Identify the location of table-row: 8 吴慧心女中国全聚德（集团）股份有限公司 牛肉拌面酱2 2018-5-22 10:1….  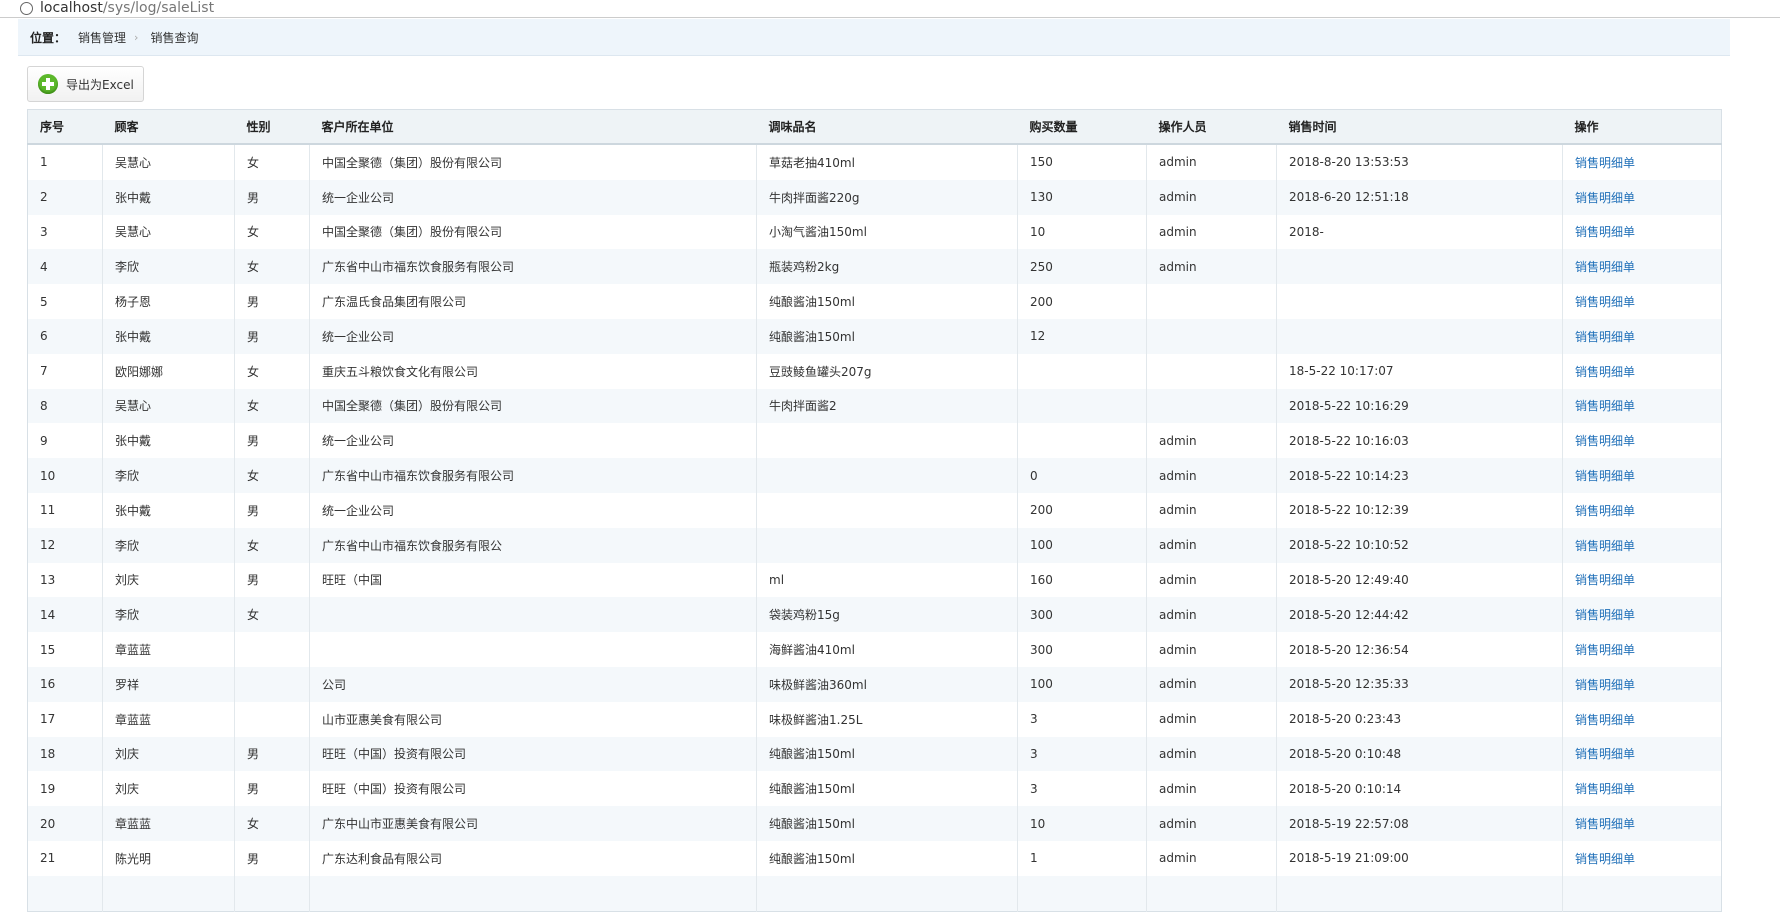
(874, 406).